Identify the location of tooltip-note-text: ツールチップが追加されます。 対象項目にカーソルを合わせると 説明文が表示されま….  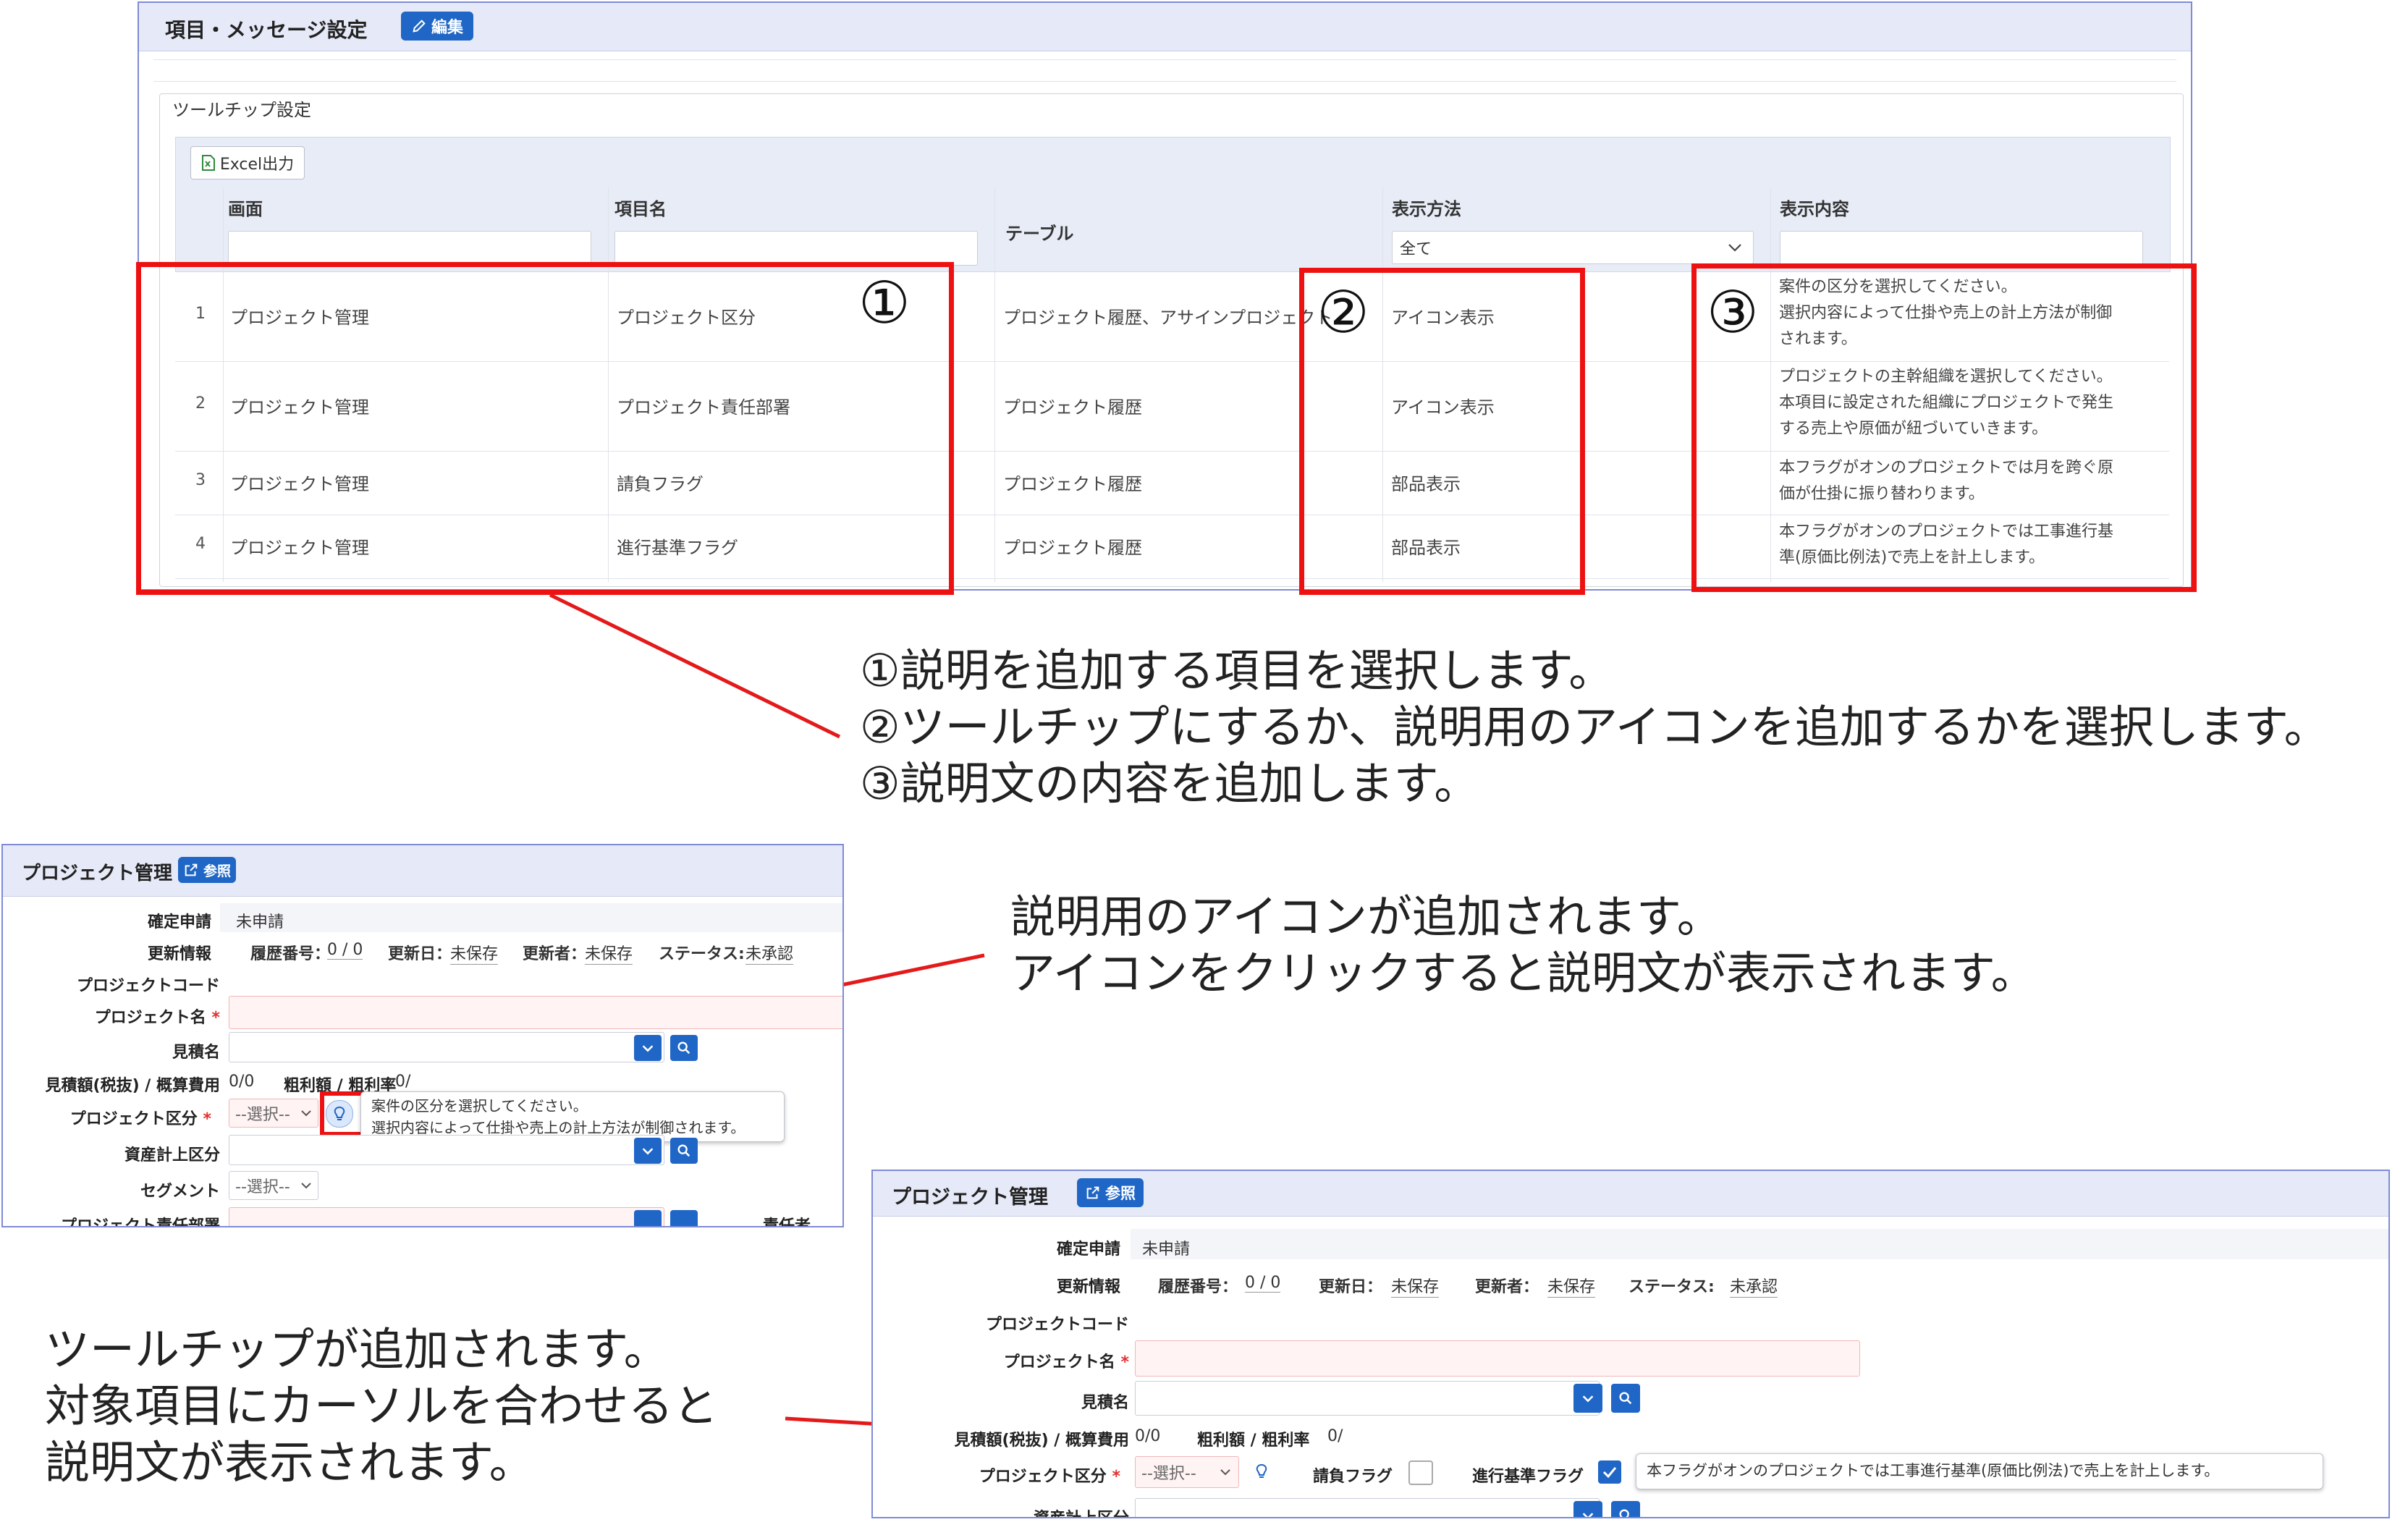
(381, 1406).